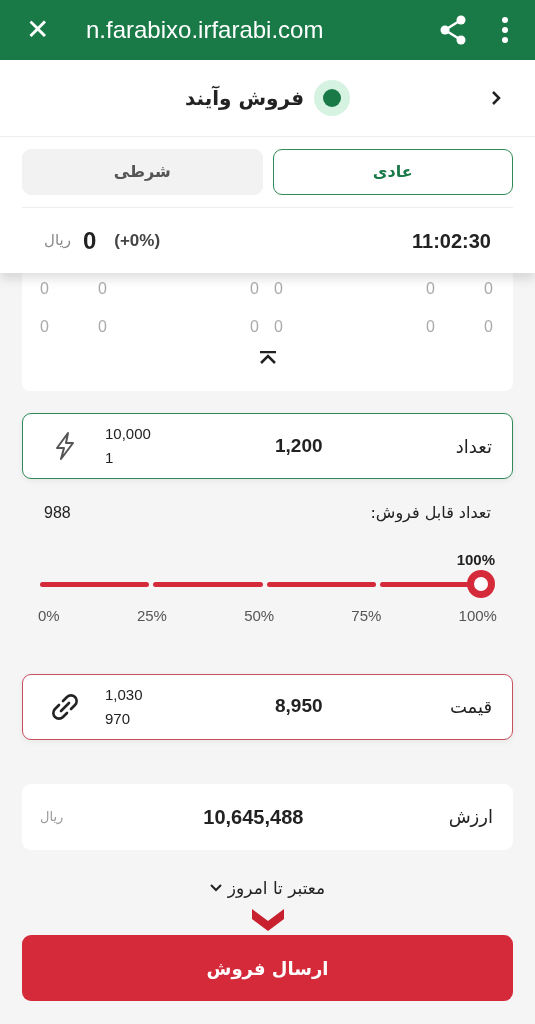 The width and height of the screenshot is (535, 1024). Describe the element at coordinates (366, 616) in the screenshot. I see `slider-tick-label: 75%` at that location.